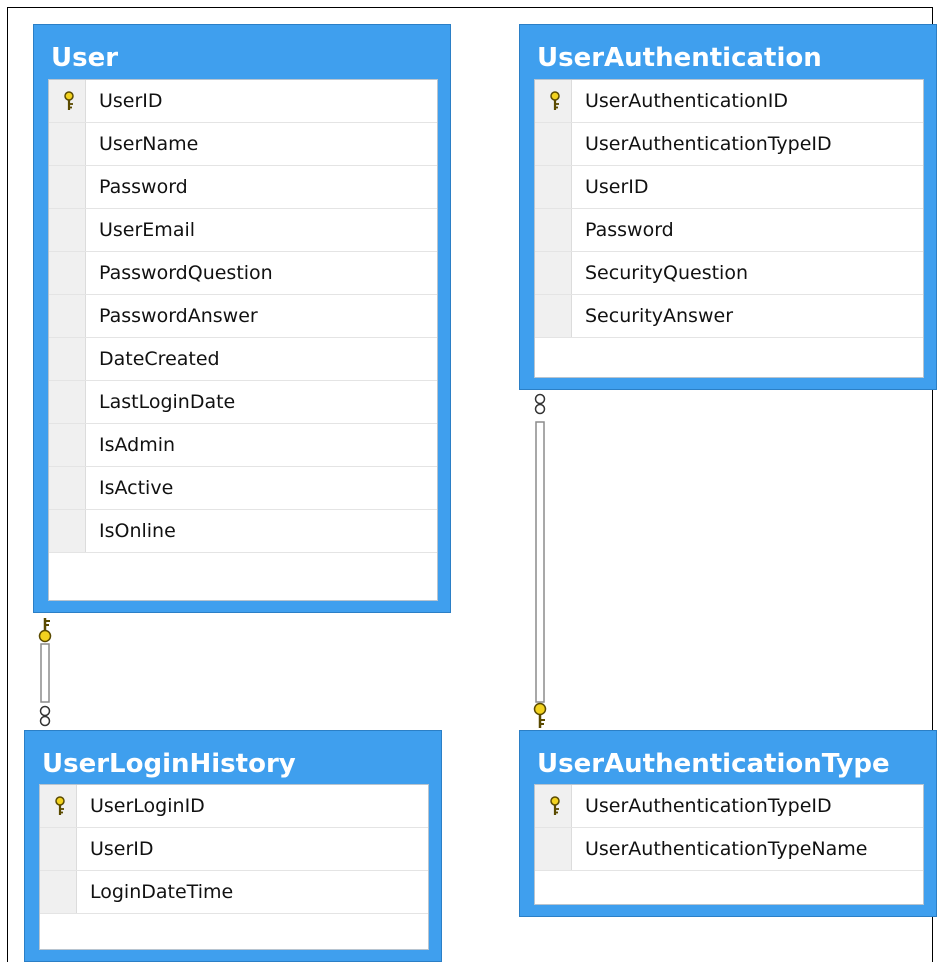  What do you see at coordinates (147, 806) in the screenshot?
I see `column-name: UserLoginID` at bounding box center [147, 806].